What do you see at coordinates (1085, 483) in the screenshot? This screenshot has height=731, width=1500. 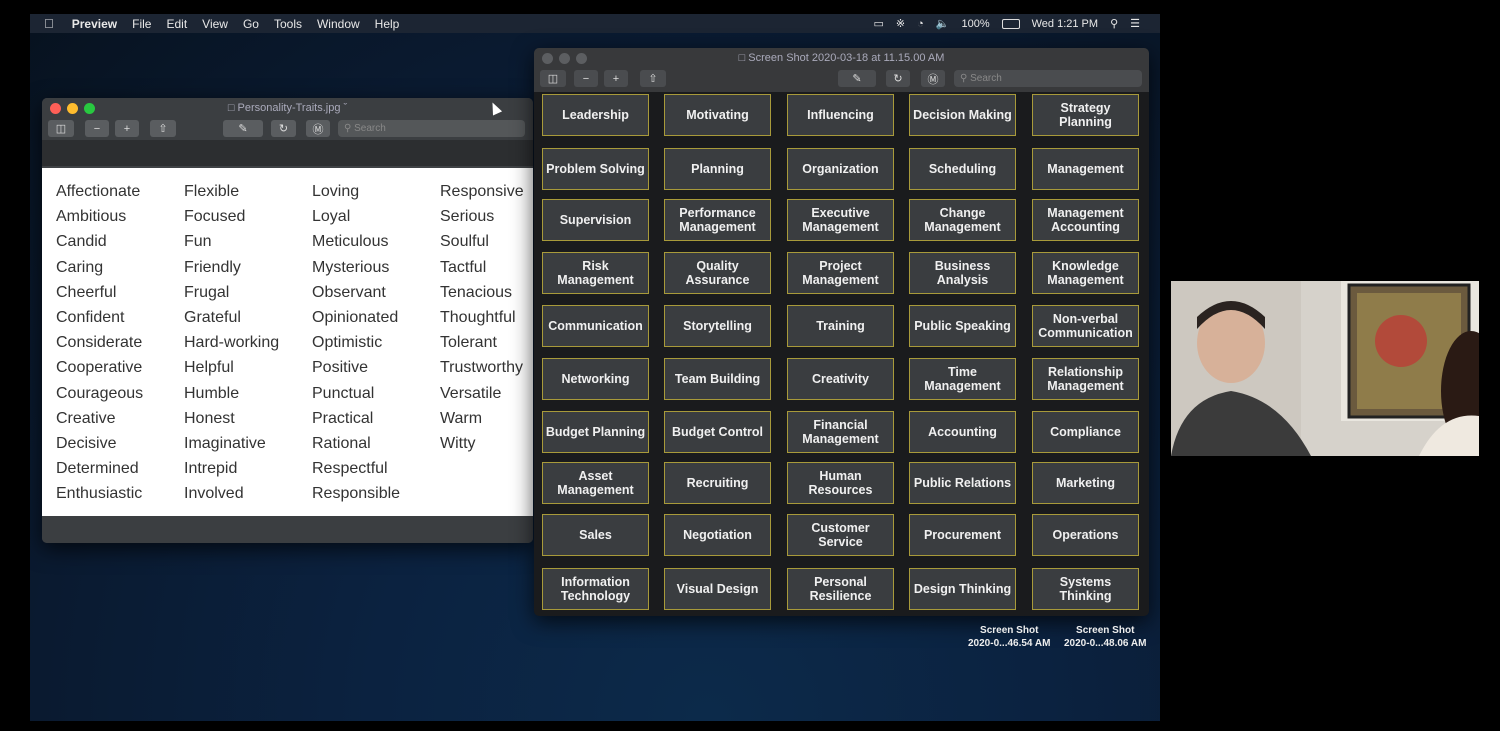 I see `skill-card: Marketing` at bounding box center [1085, 483].